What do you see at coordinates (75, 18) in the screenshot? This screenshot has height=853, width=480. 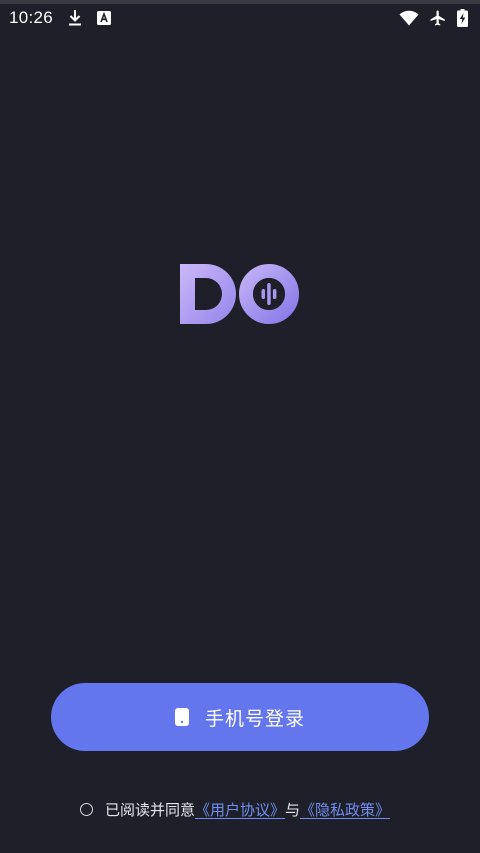 I see `download-icon` at bounding box center [75, 18].